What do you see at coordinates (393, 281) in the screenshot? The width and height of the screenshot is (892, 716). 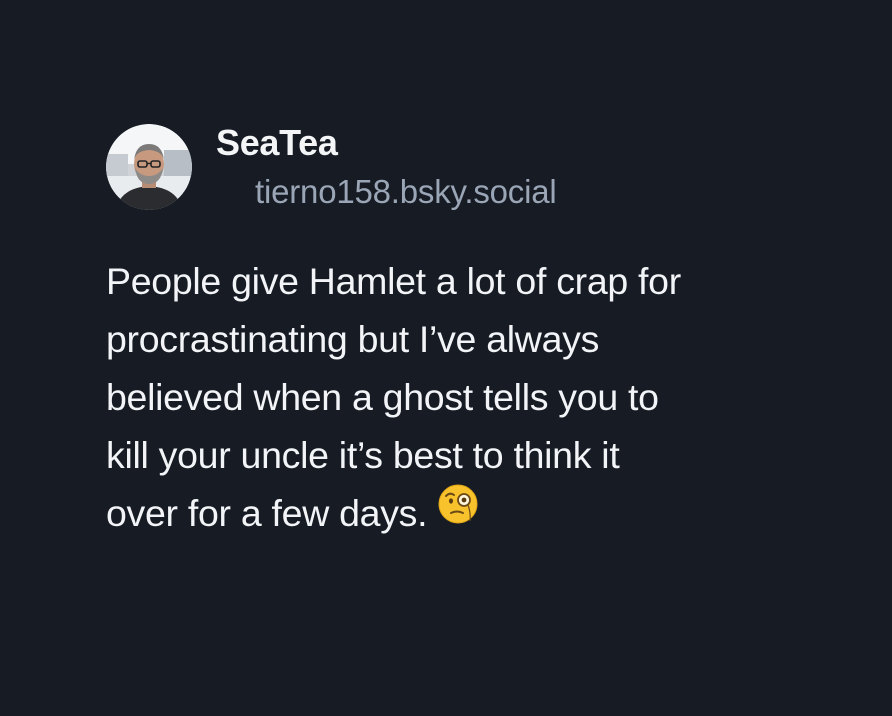 I see `post-text-line: People give Hamlet a lot of crap for` at bounding box center [393, 281].